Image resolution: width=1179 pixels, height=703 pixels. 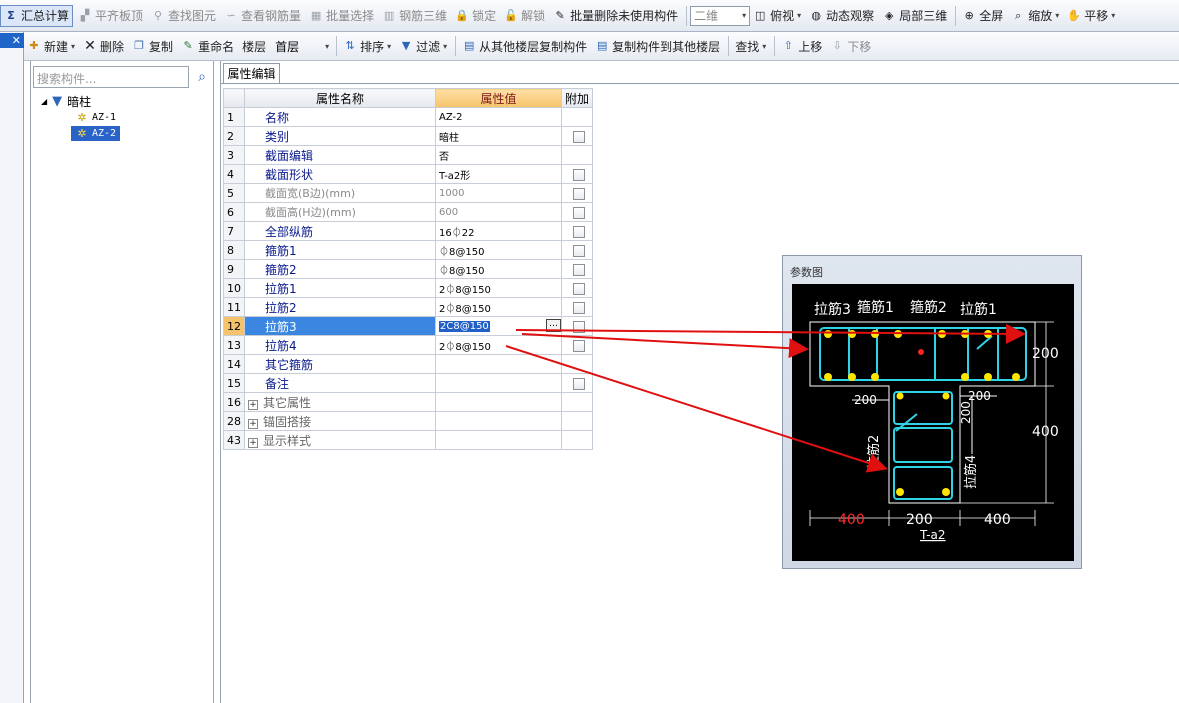 I want to click on lock-button: 🔒 锁定, so click(x=475, y=16).